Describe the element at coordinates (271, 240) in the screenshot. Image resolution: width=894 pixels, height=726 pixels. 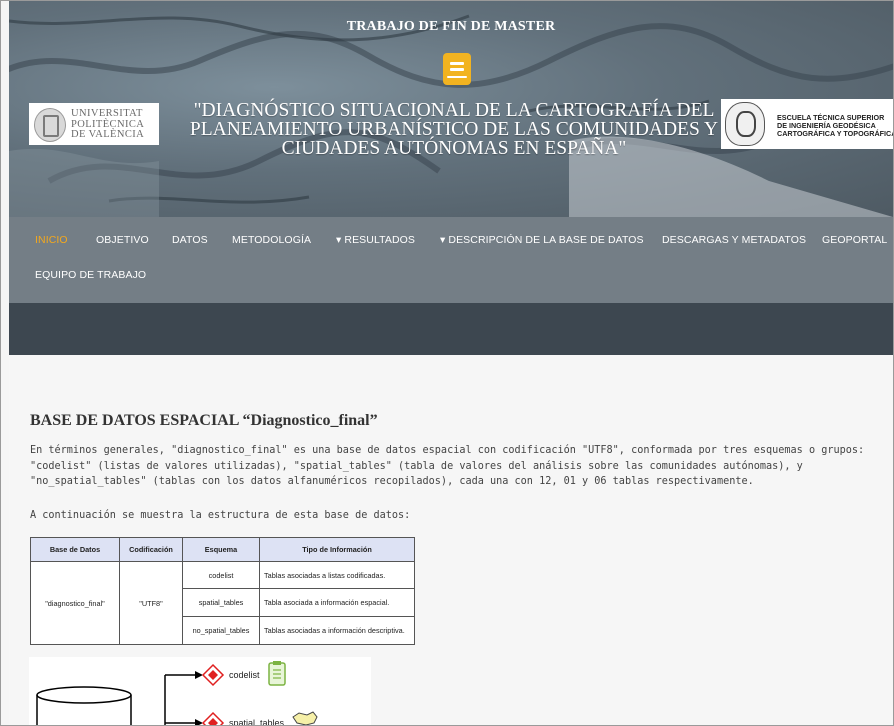
I see `nav-item-metodologia: METODOLOGÍA` at that location.